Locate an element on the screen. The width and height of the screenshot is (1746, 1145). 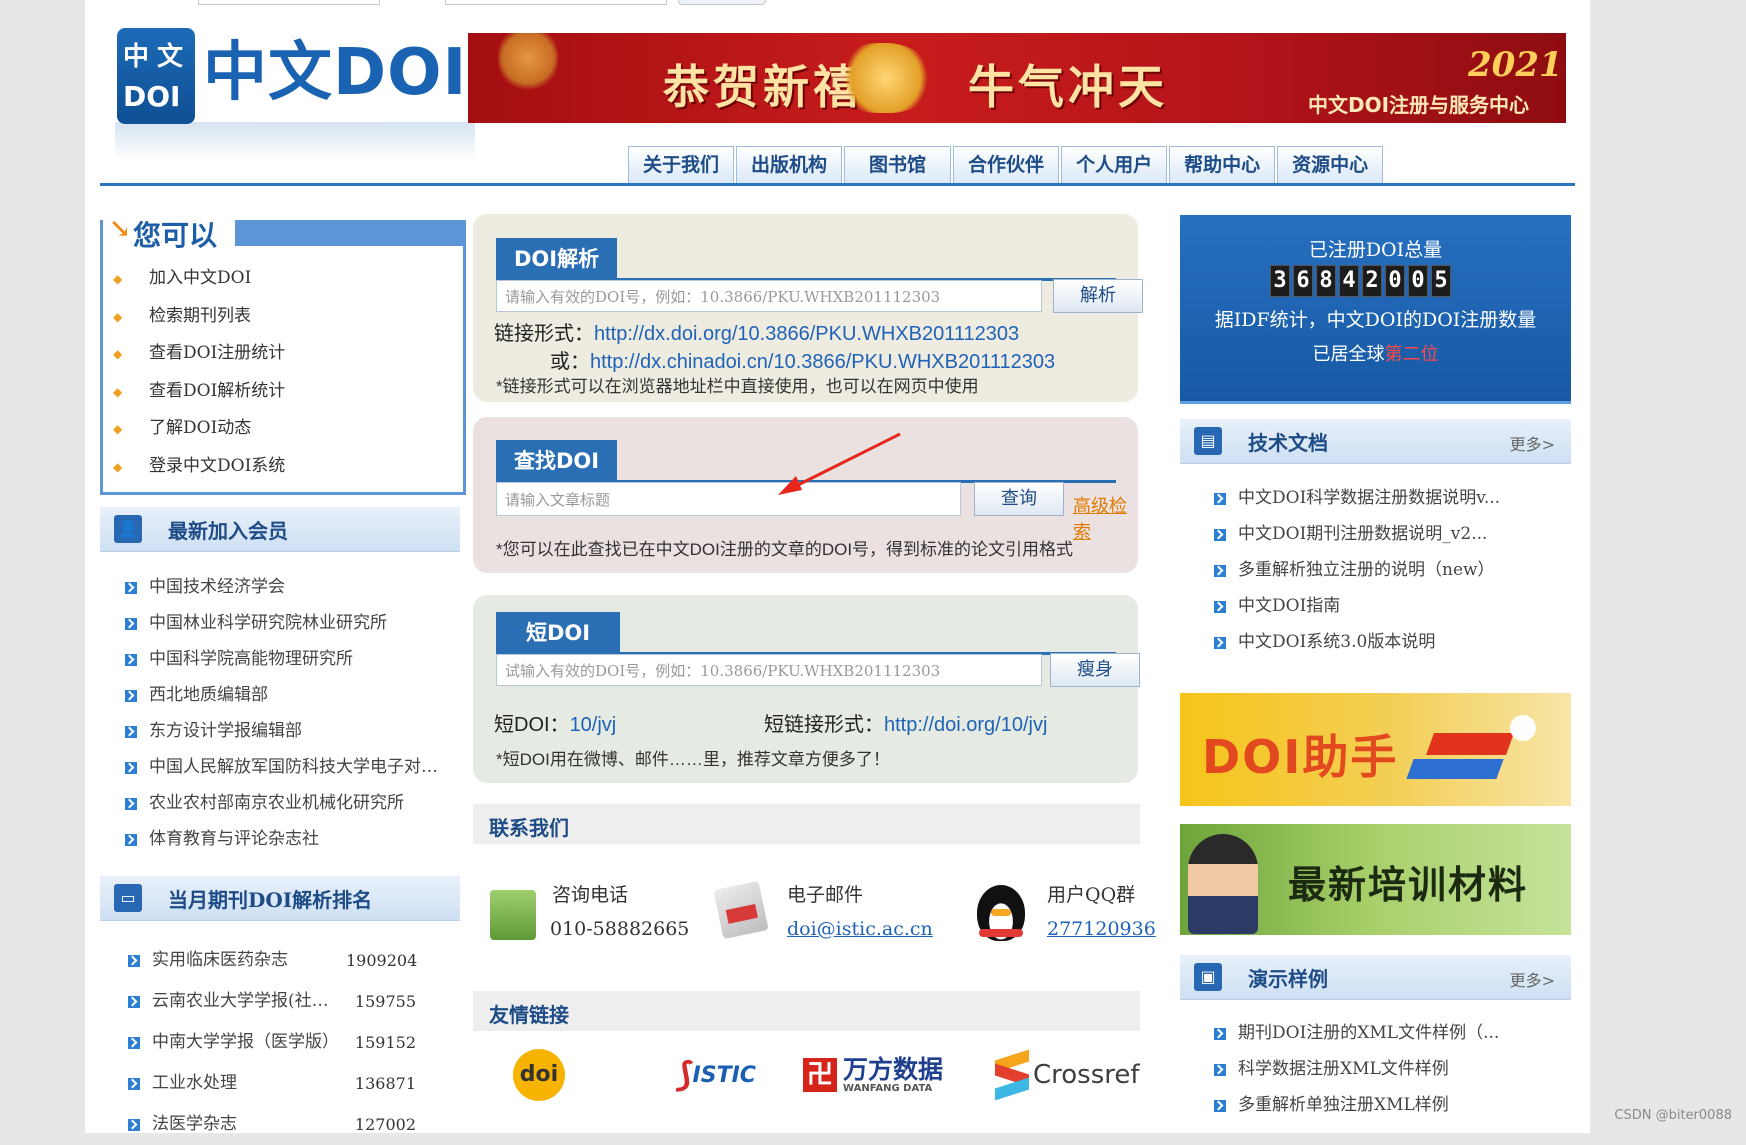
banner-year: 2021 is located at coordinates (1515, 65).